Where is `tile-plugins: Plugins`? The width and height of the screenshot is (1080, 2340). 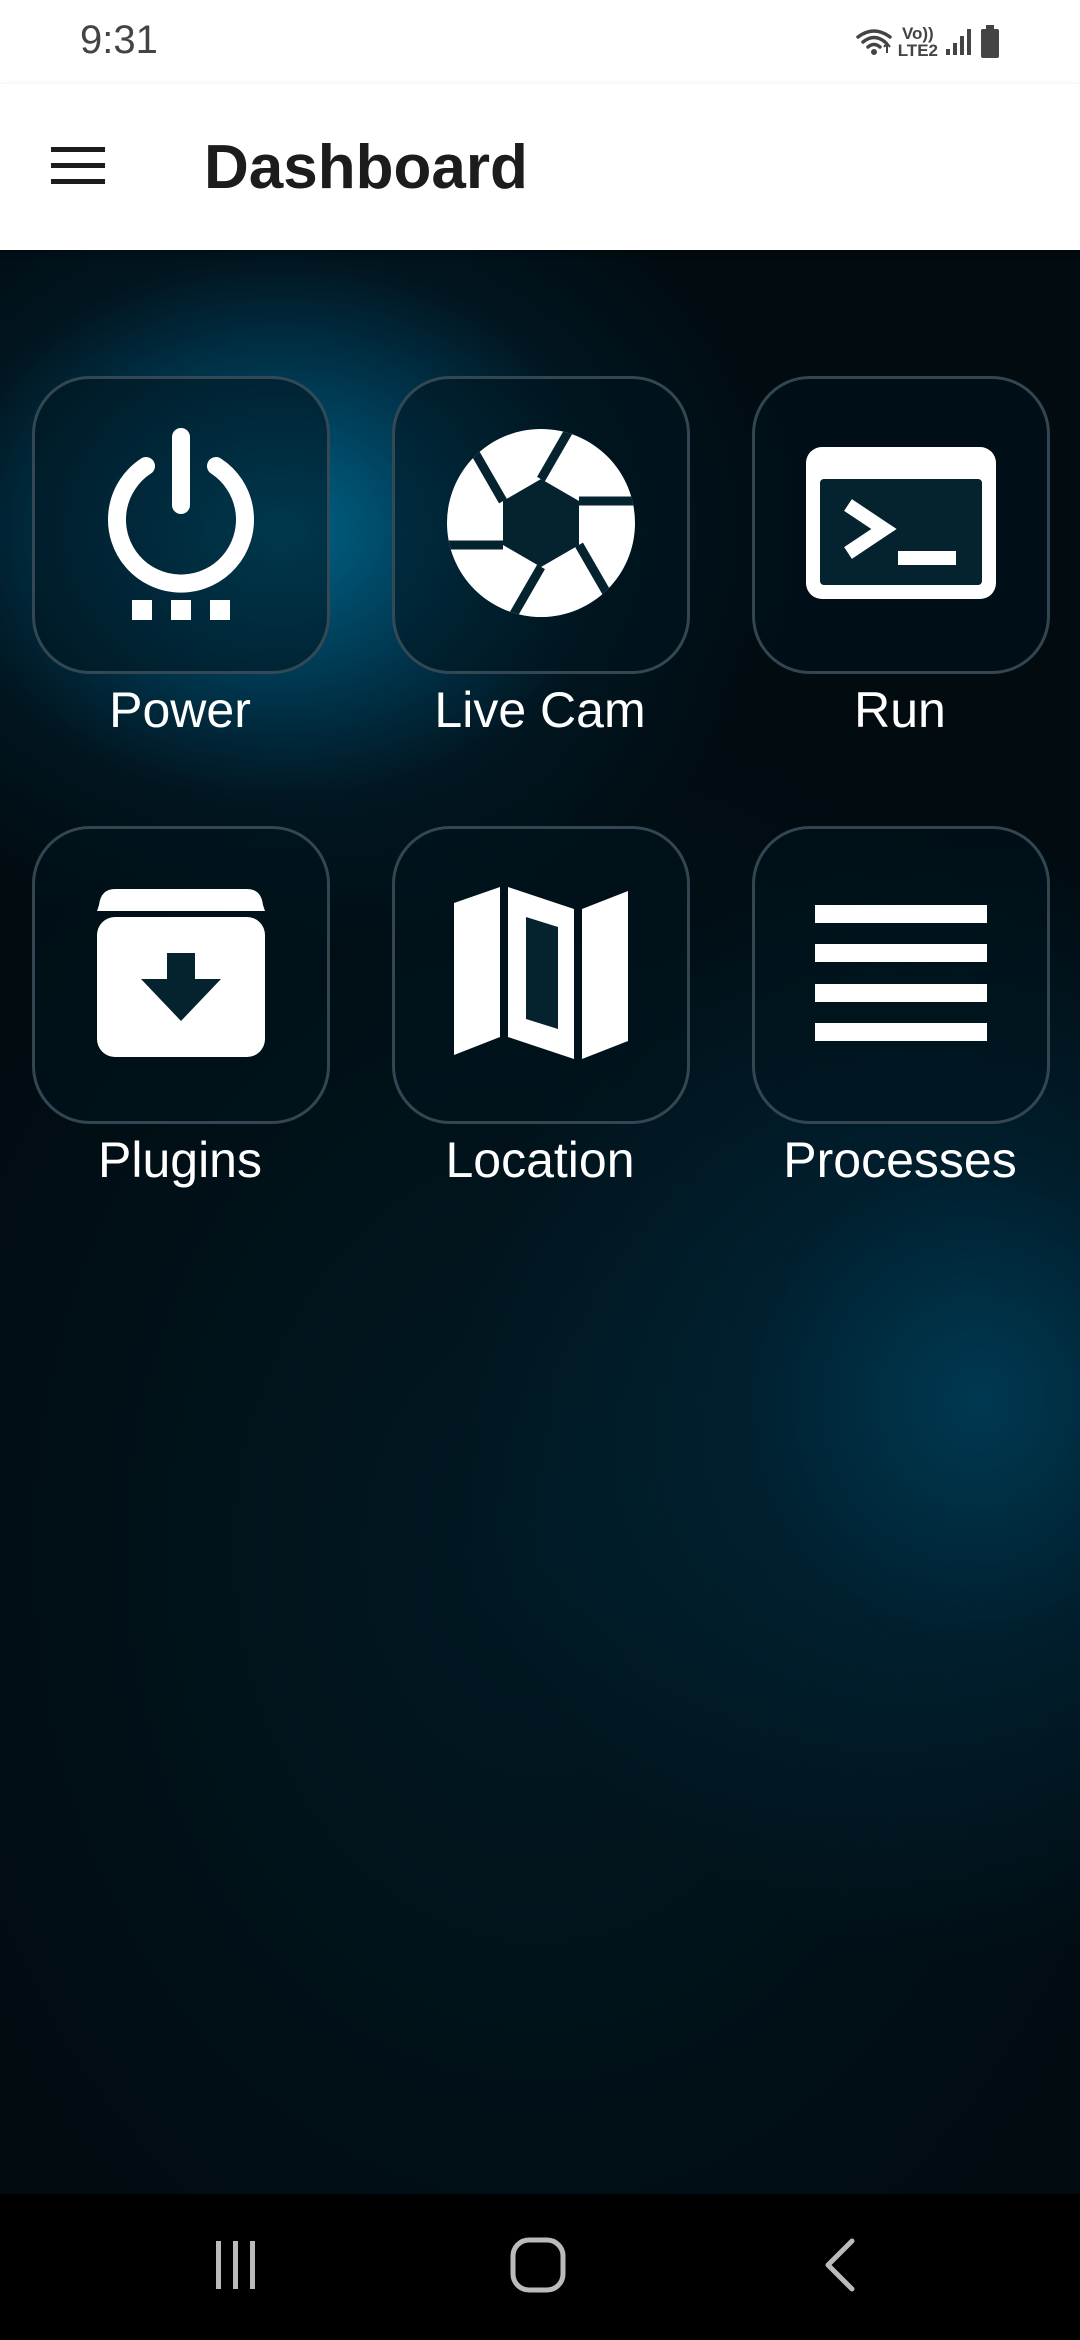
tile-plugins: Plugins is located at coordinates (181, 1046).